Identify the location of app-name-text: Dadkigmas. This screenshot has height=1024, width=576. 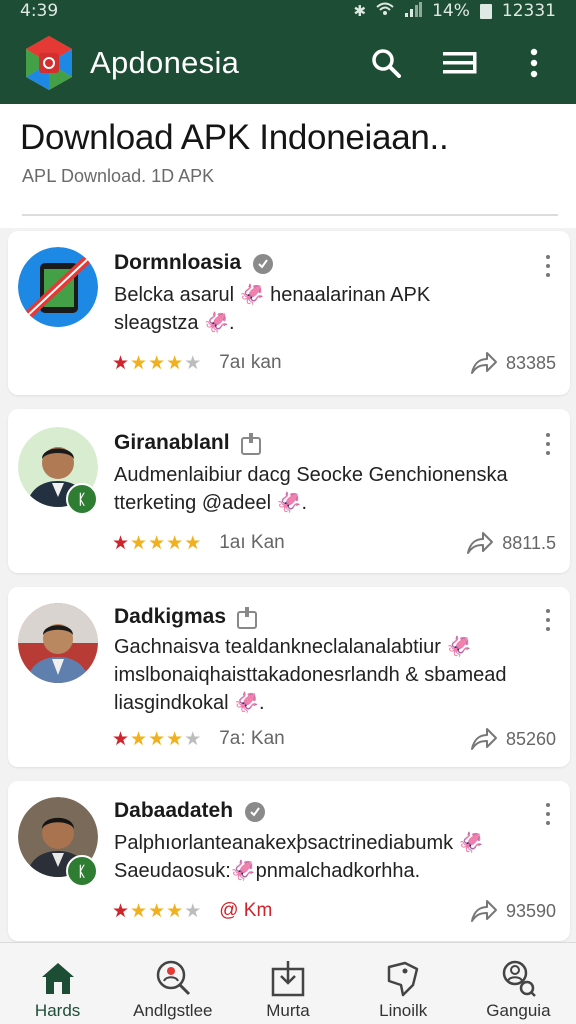
(170, 616).